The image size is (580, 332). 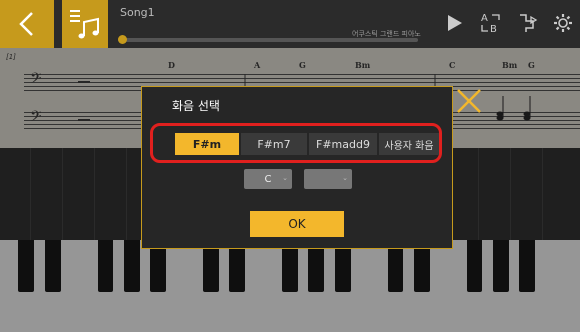 I want to click on instrument-name: 어쿠스틱 그랜드 피아노, so click(x=386, y=34).